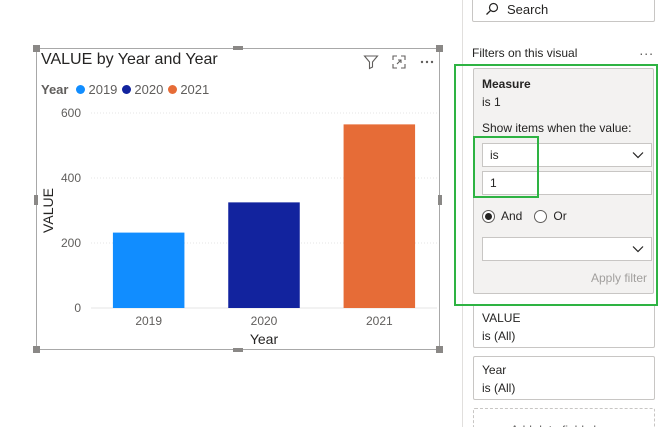 This screenshot has width=662, height=427. I want to click on search-input: Search, so click(563, 11).